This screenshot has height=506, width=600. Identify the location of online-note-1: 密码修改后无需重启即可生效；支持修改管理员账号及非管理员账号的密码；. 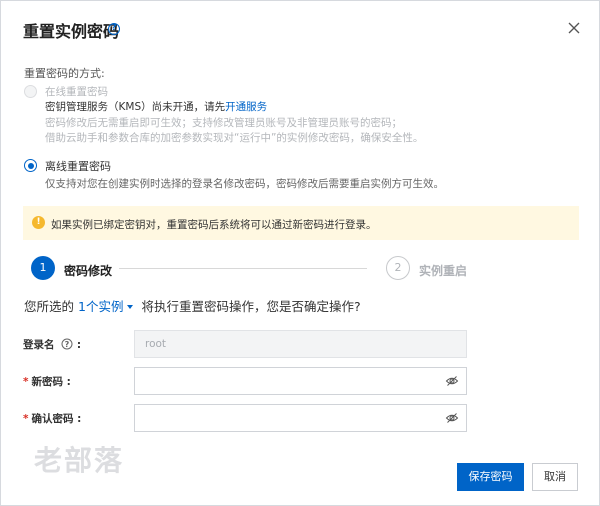
(223, 123).